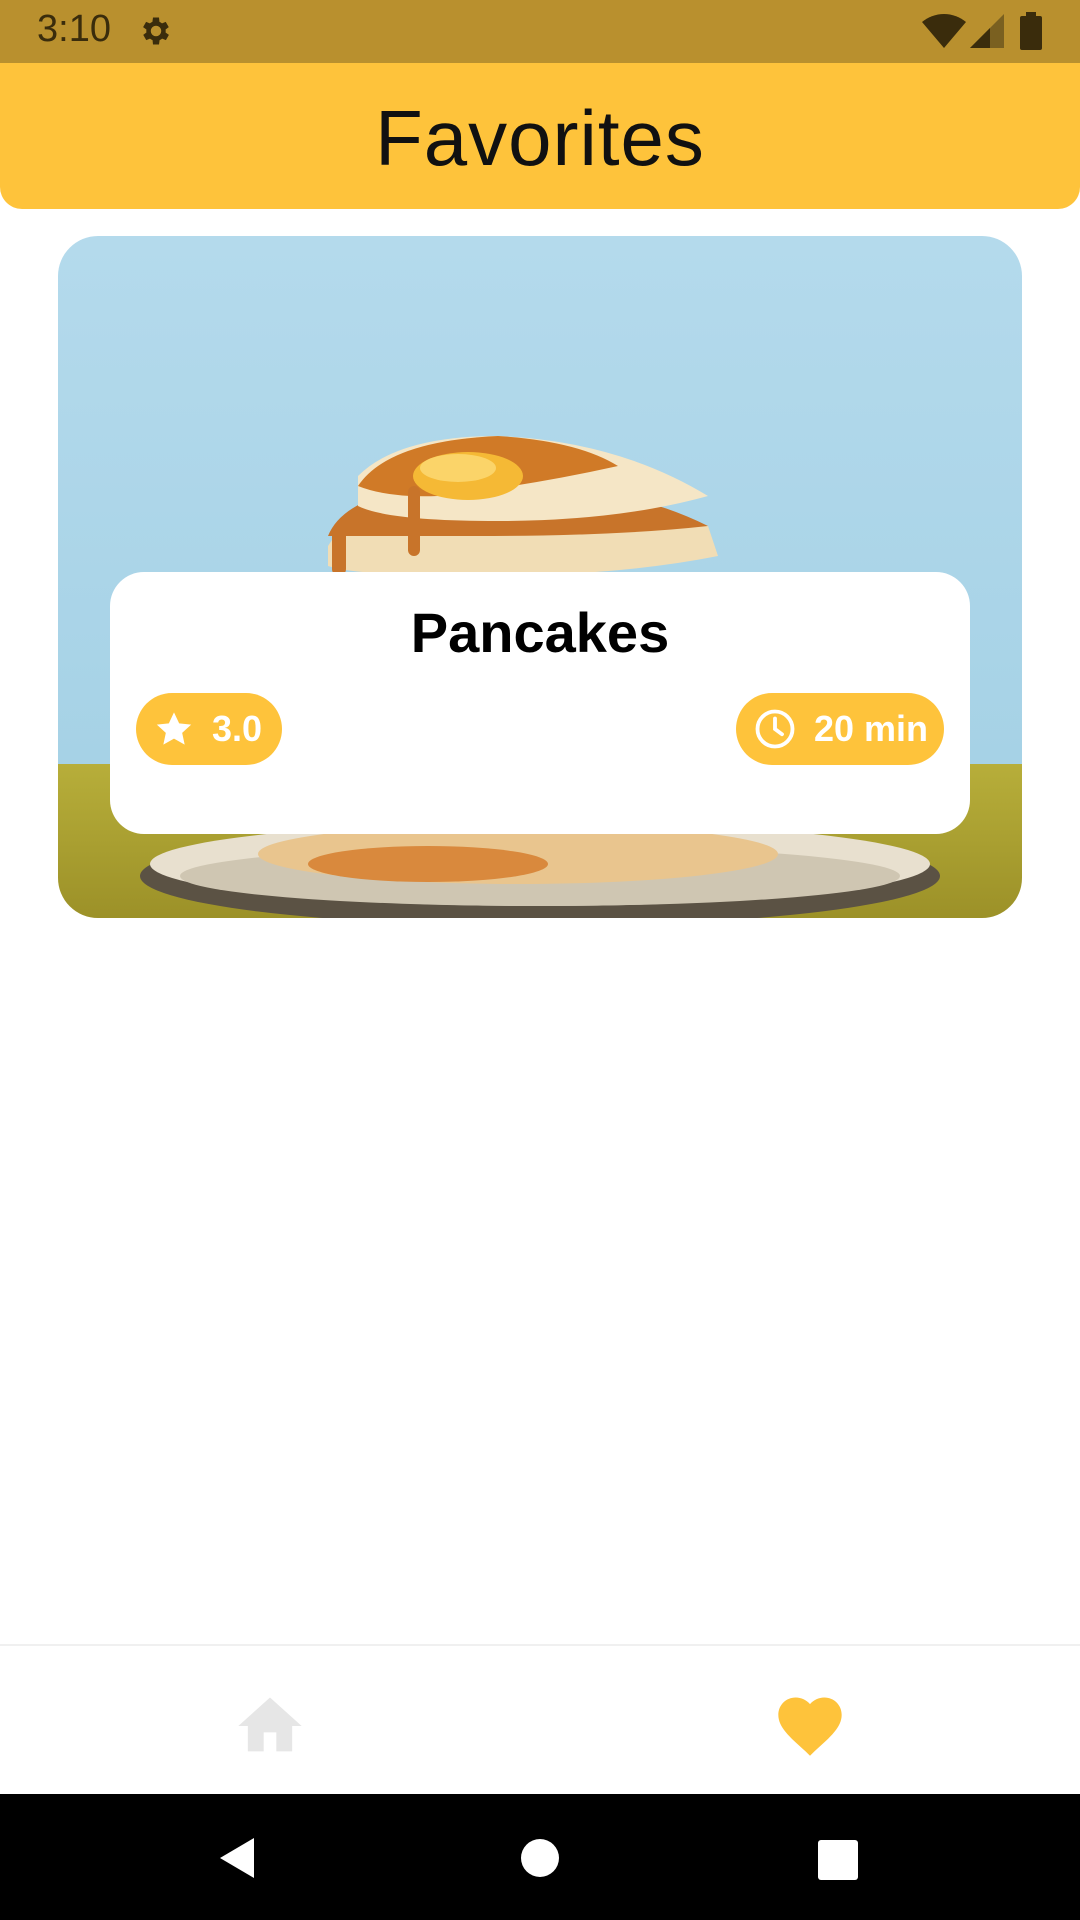  I want to click on system-navigation-bar, so click(540, 1857).